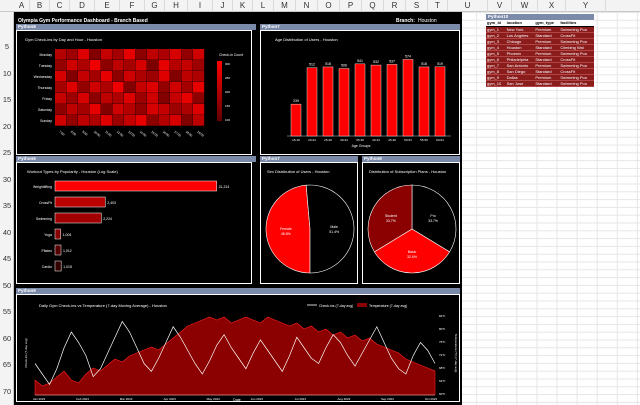  Describe the element at coordinates (442, 394) in the screenshot. I see `line-right-tick: 60°F` at that location.